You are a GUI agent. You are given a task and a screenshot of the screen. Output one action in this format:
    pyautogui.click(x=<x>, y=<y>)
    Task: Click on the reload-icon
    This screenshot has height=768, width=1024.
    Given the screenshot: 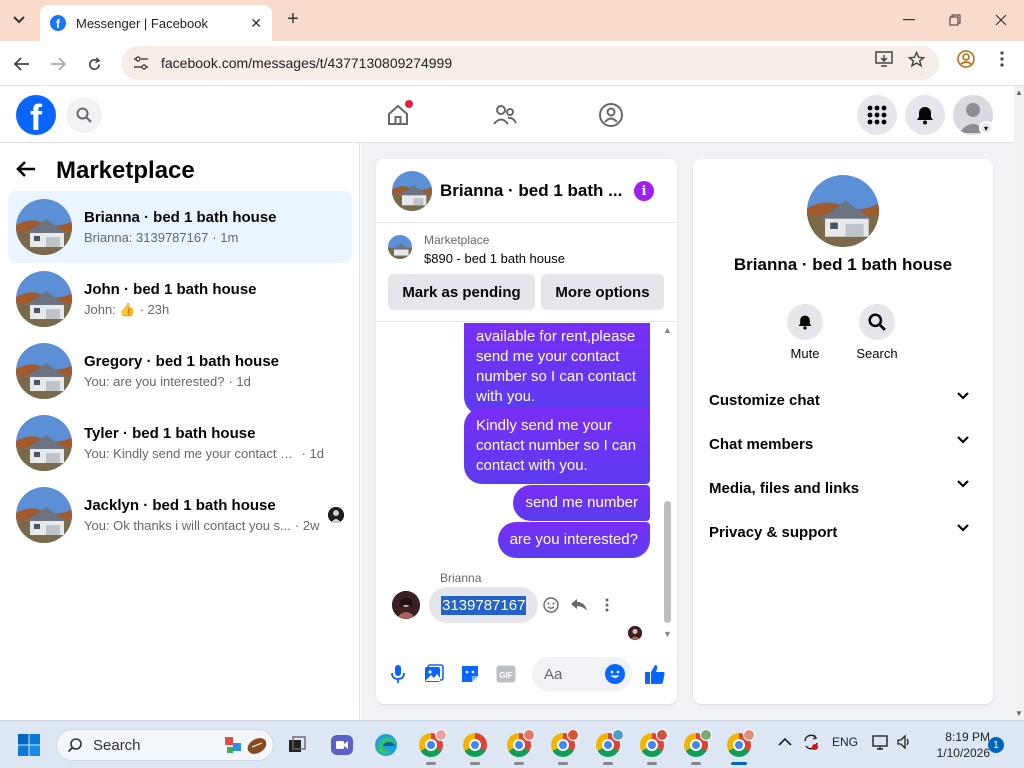 What is the action you would take?
    pyautogui.click(x=94, y=64)
    